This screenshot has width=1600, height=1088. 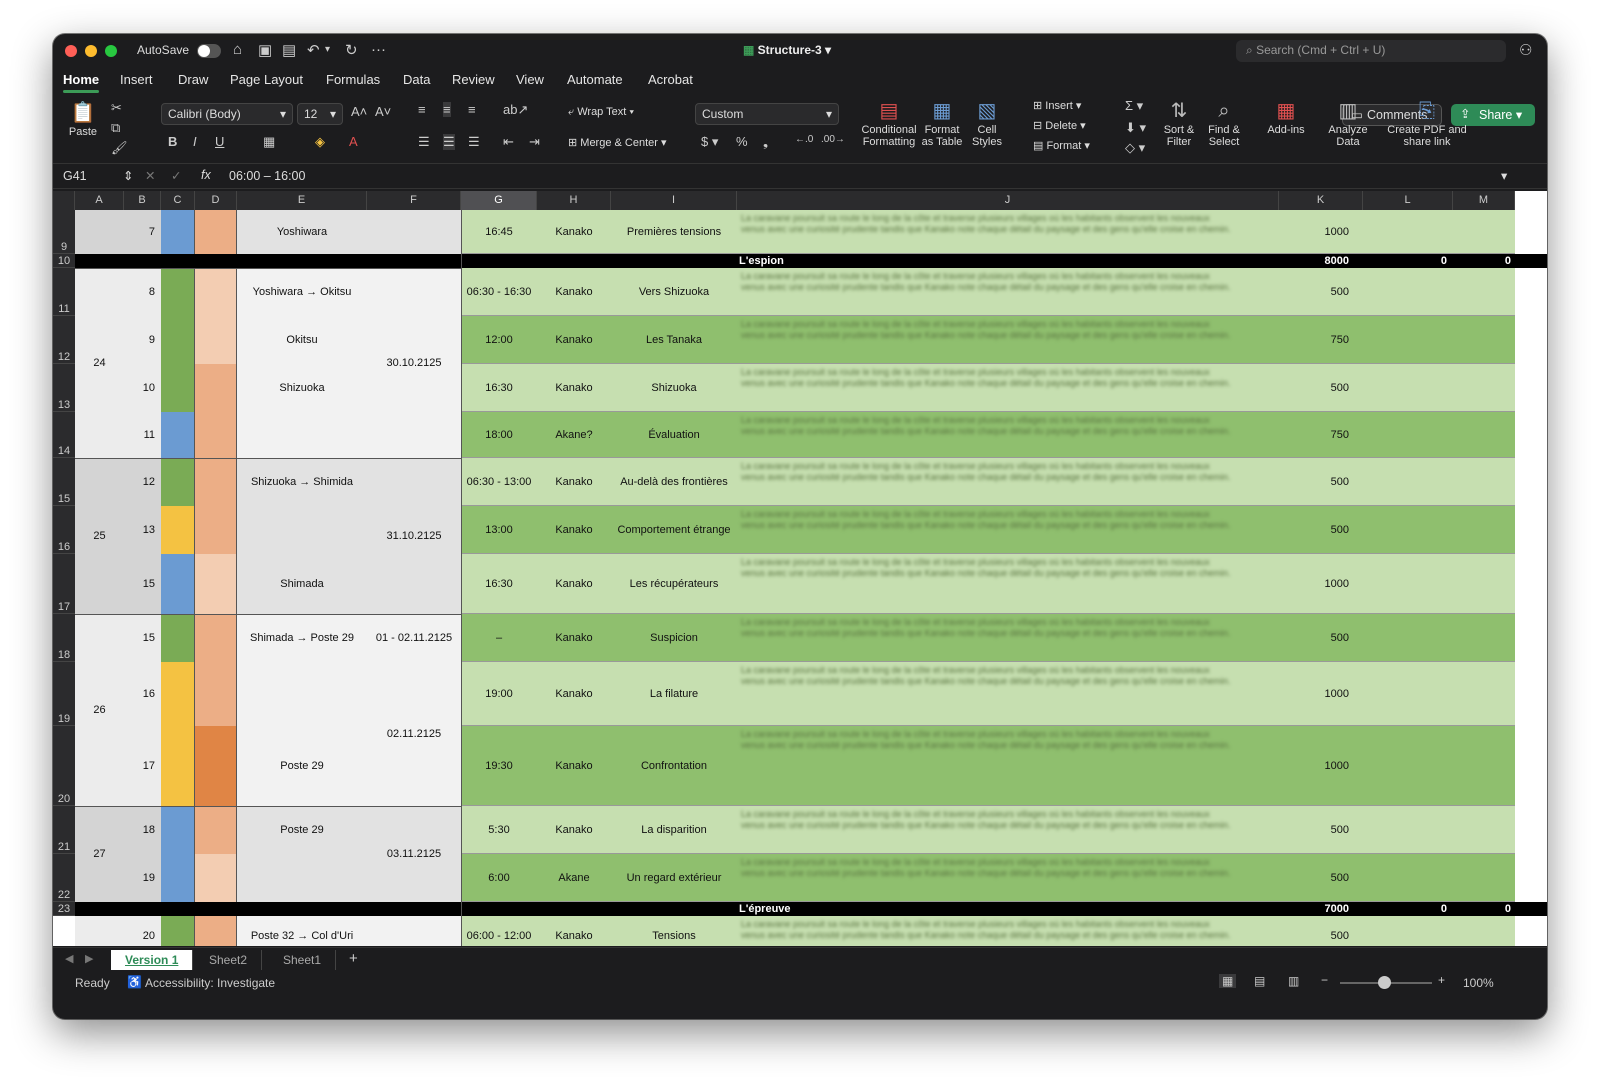 What do you see at coordinates (1482, 909) in the screenshot?
I see `section-total-m: 0` at bounding box center [1482, 909].